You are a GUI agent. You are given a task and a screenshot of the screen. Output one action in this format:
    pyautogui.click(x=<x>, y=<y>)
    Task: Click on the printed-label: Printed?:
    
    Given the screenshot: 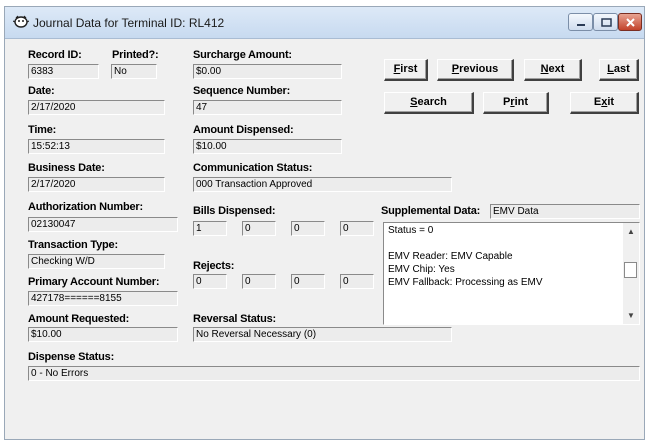 What is the action you would take?
    pyautogui.click(x=135, y=55)
    